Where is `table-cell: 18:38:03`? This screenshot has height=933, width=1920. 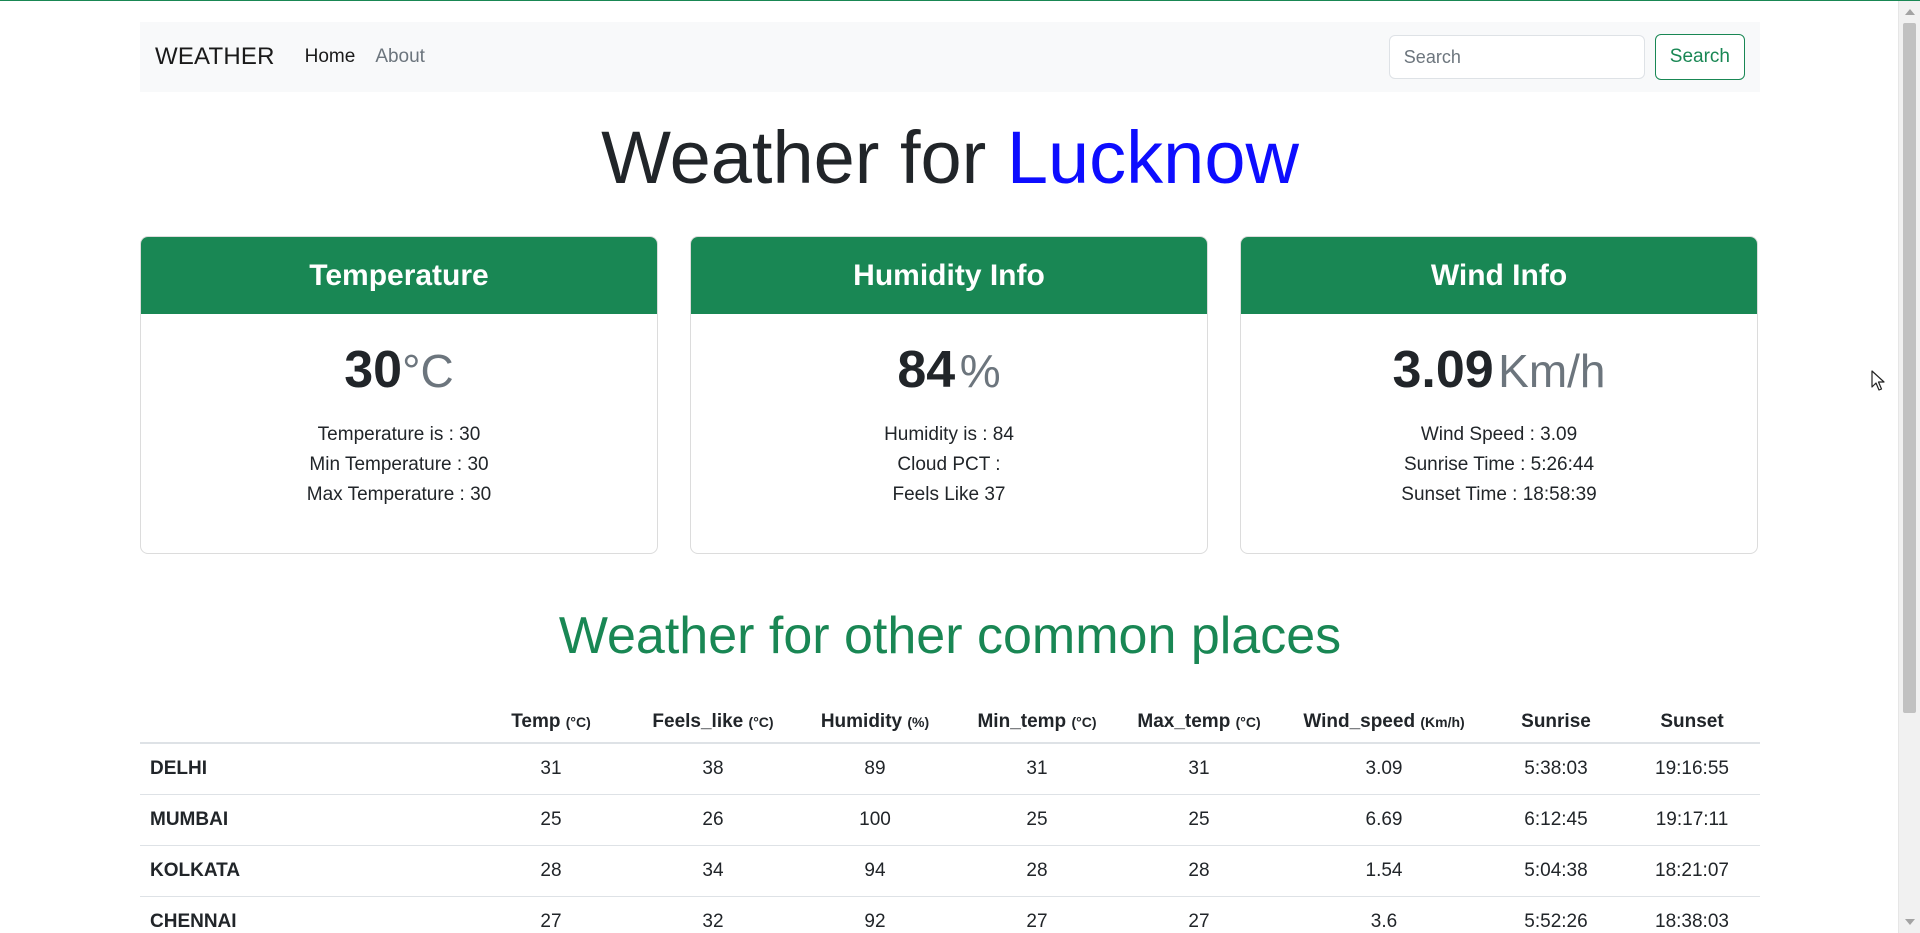 table-cell: 18:38:03 is located at coordinates (1692, 915).